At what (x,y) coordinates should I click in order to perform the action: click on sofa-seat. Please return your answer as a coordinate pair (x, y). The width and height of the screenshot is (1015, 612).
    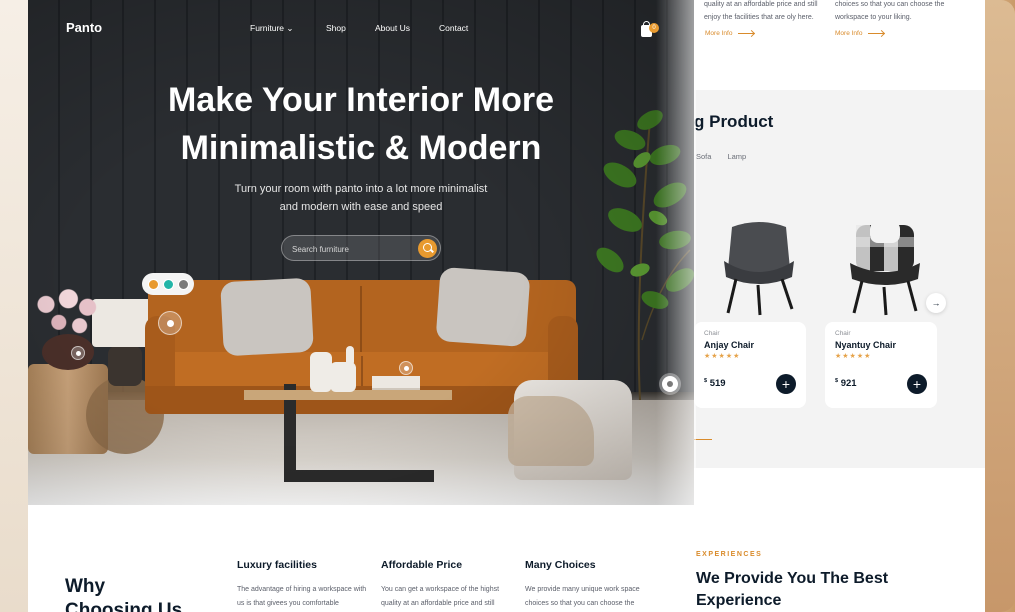
    Looking at the image, I should click on (362, 370).